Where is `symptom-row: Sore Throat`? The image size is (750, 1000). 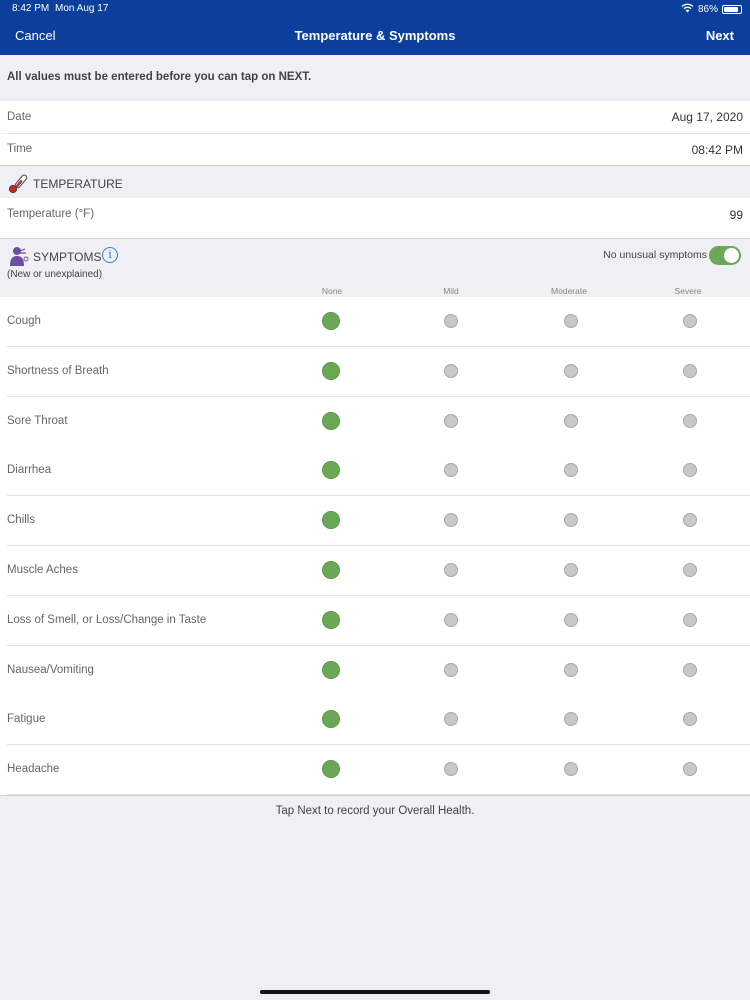 symptom-row: Sore Throat is located at coordinates (375, 421).